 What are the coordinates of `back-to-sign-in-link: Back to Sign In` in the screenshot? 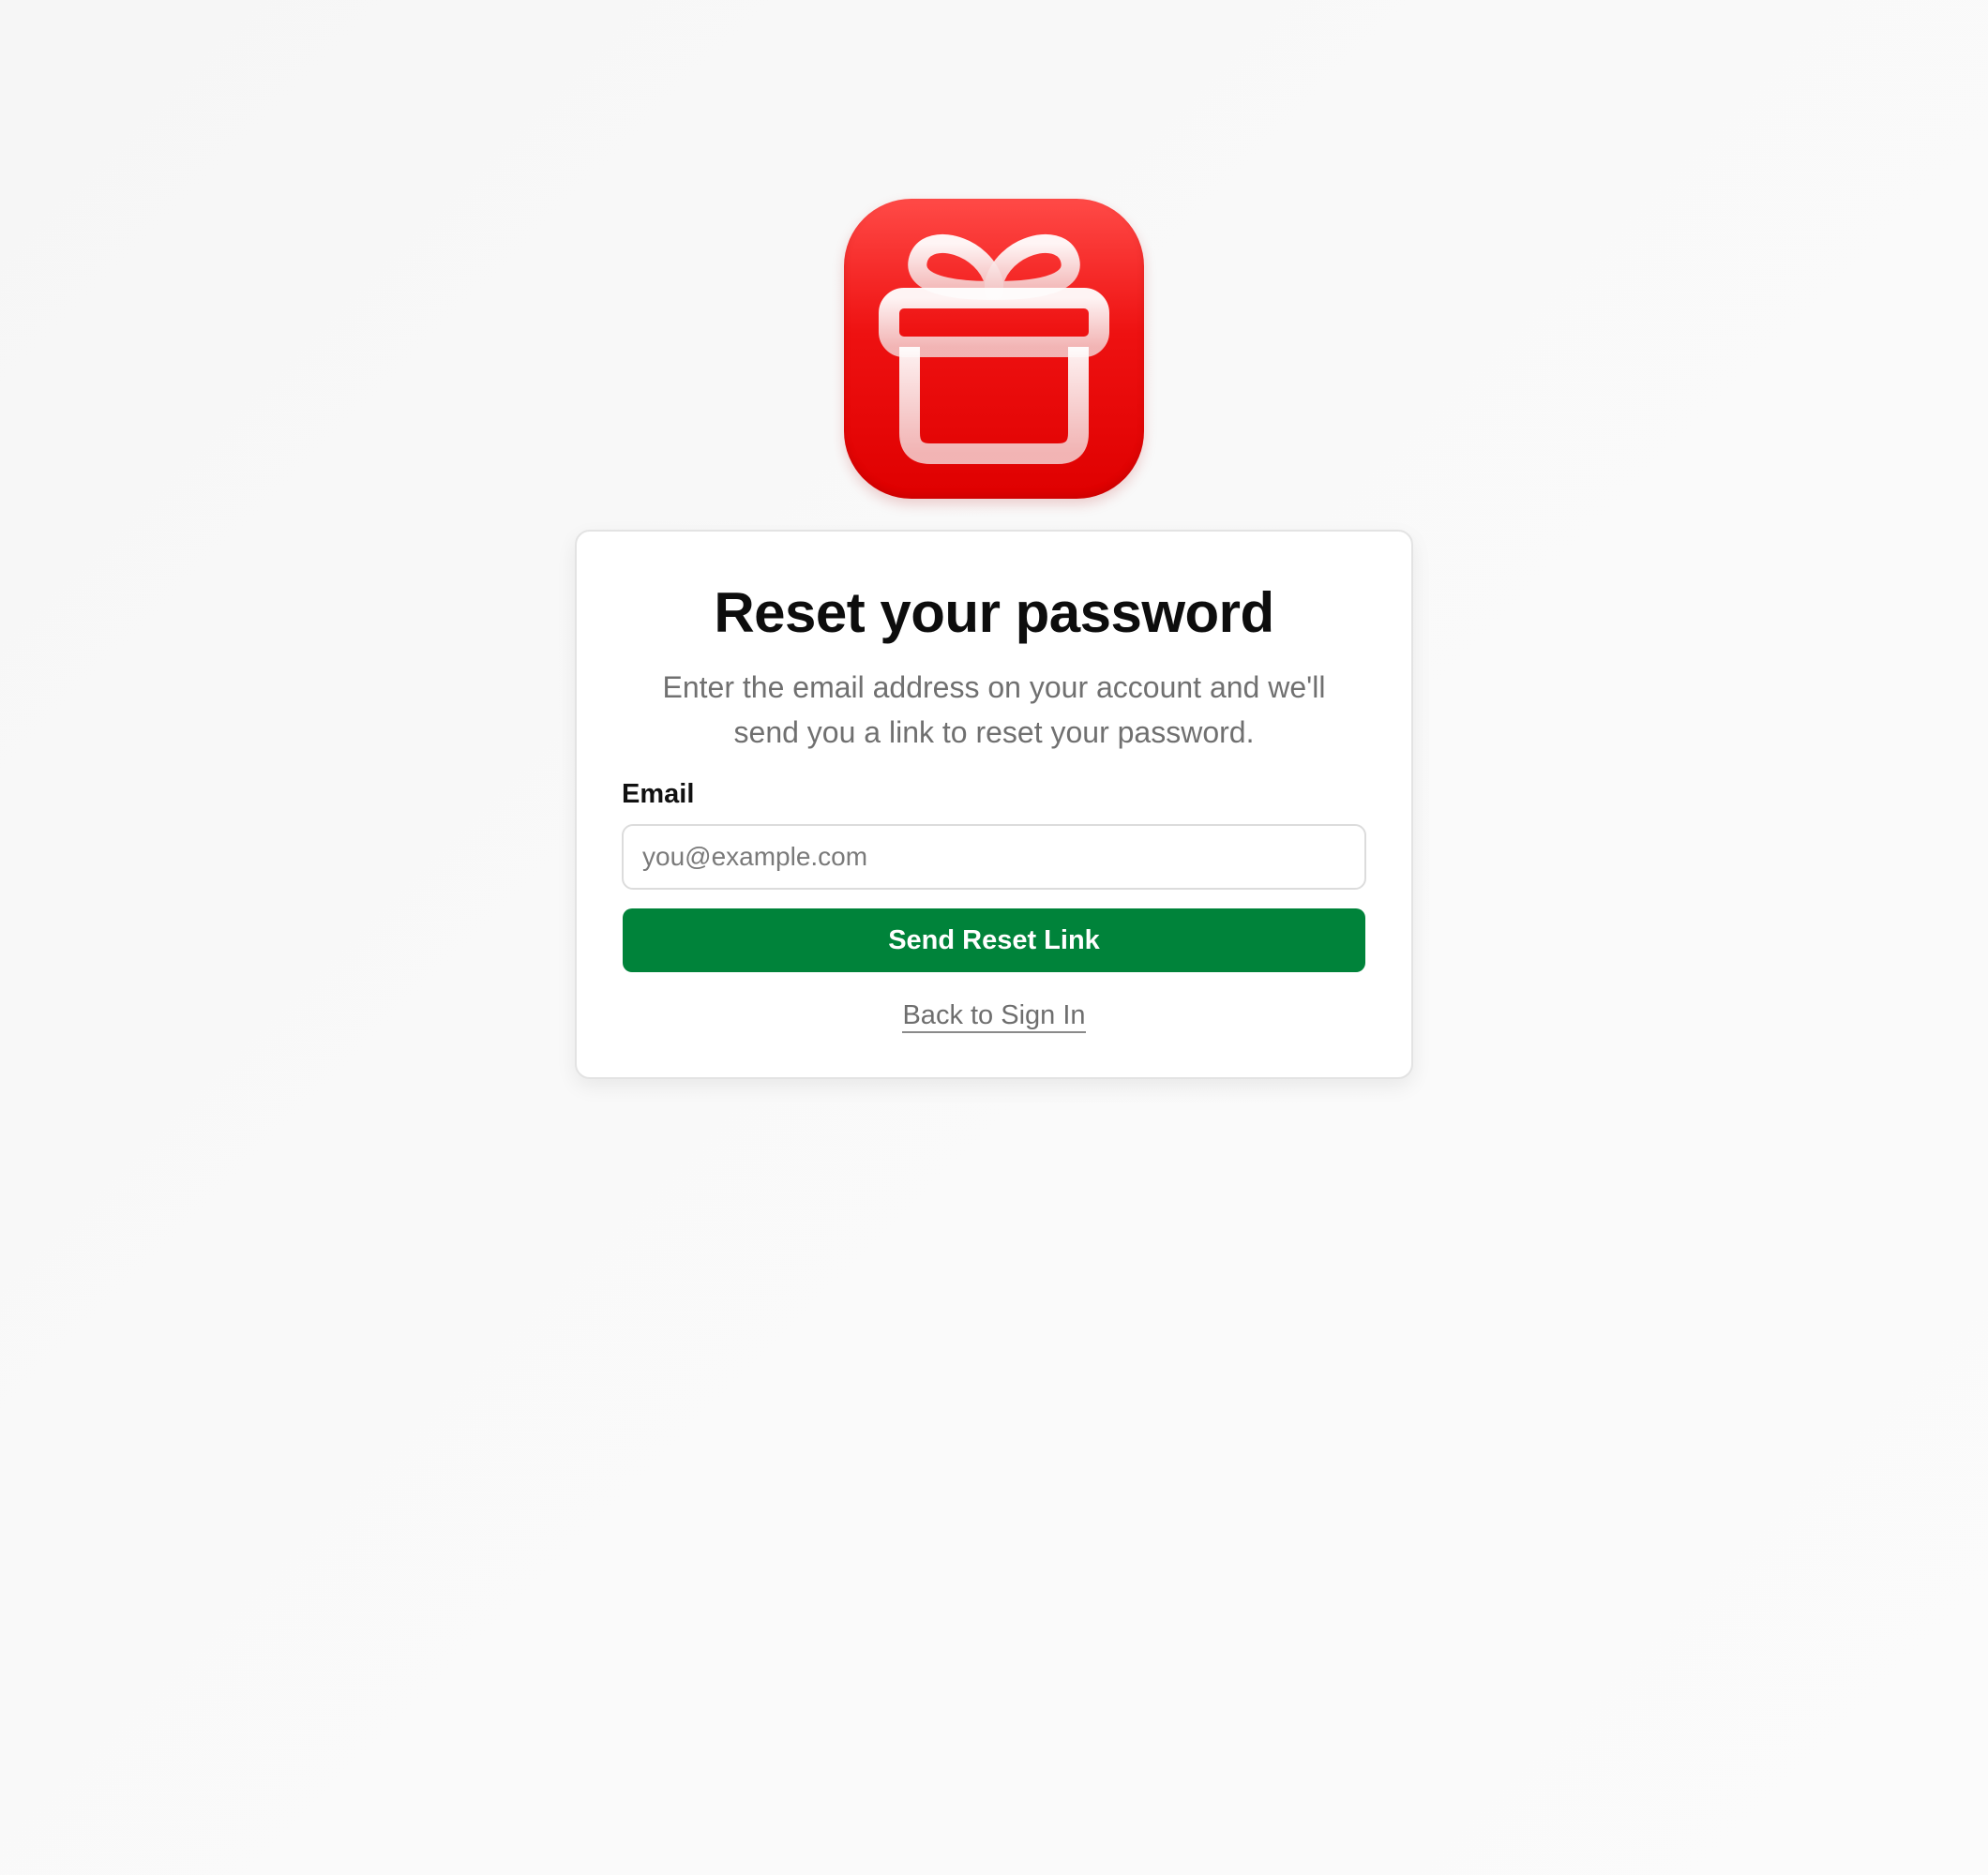 It's located at (994, 1016).